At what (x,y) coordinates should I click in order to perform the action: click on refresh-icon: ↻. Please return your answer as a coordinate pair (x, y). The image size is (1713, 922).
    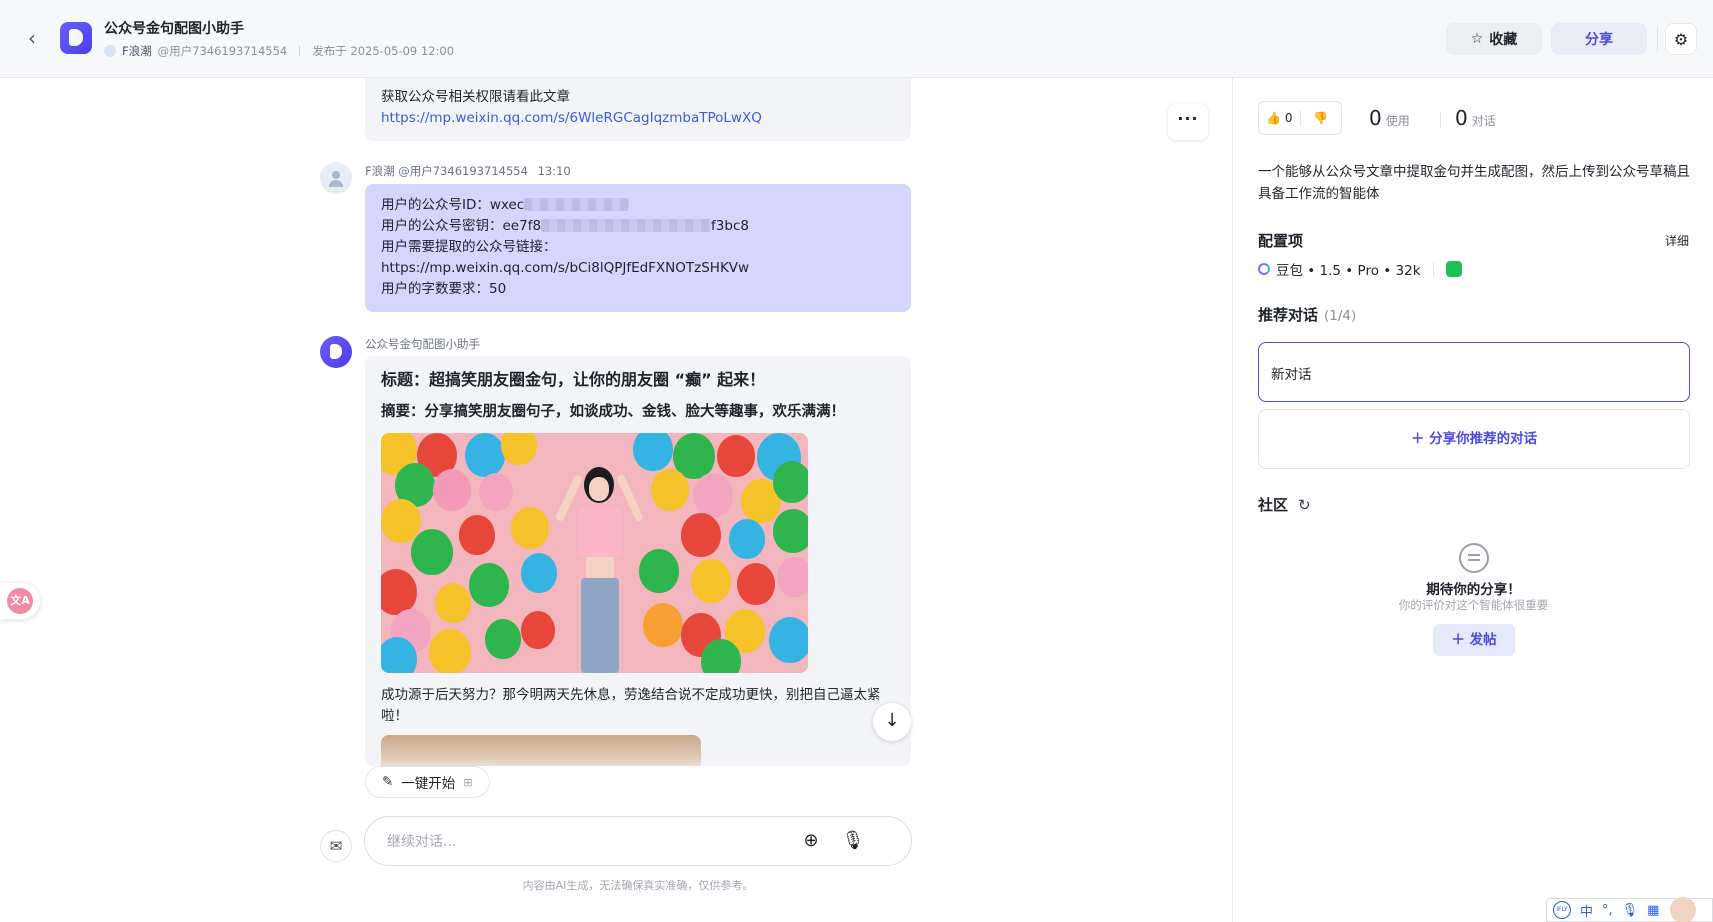
    Looking at the image, I should click on (1304, 505).